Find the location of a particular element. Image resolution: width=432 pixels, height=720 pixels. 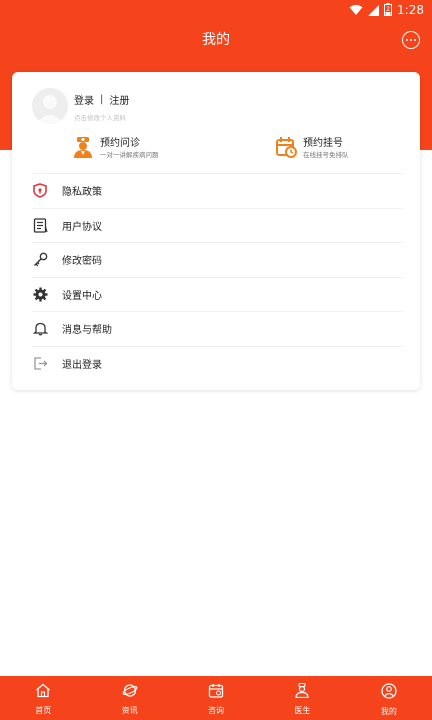

login-register-row: 登录 | 注册 is located at coordinates (101, 99).